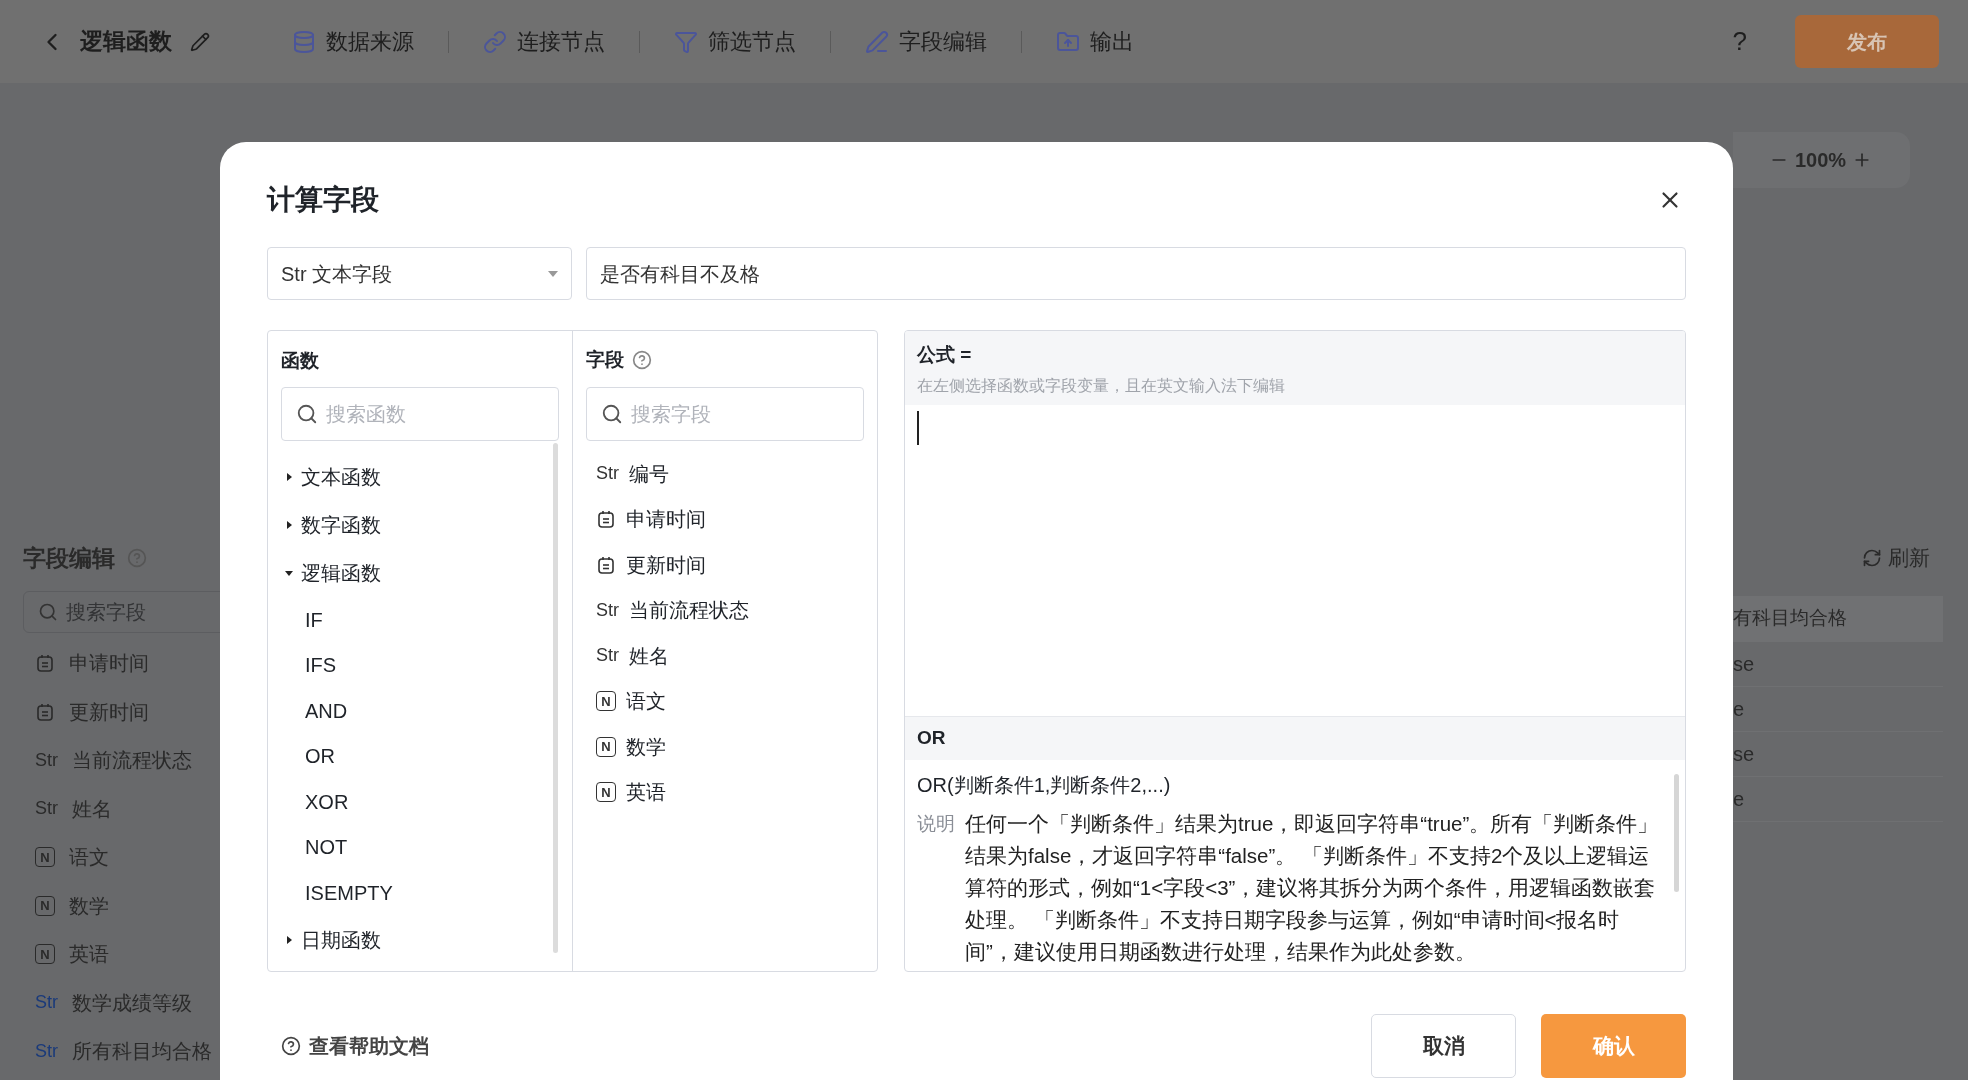  Describe the element at coordinates (877, 41) in the screenshot. I see `pen-icon` at that location.